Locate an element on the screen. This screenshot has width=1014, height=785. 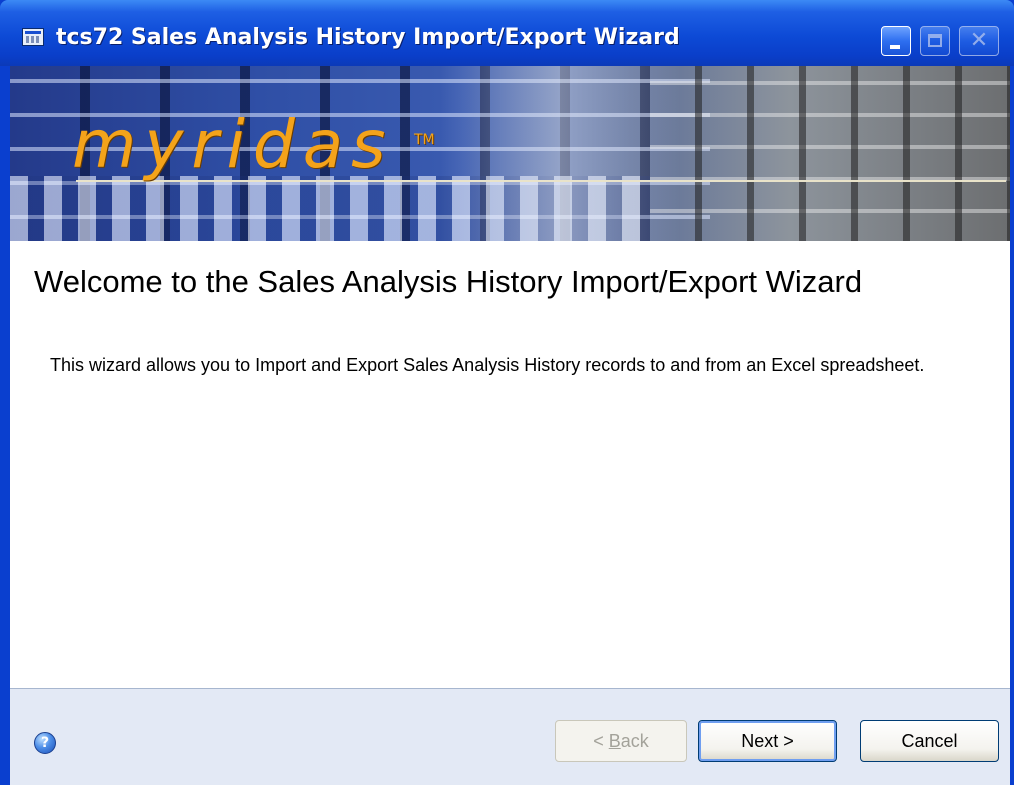
close-icon: ✕ is located at coordinates (979, 41).